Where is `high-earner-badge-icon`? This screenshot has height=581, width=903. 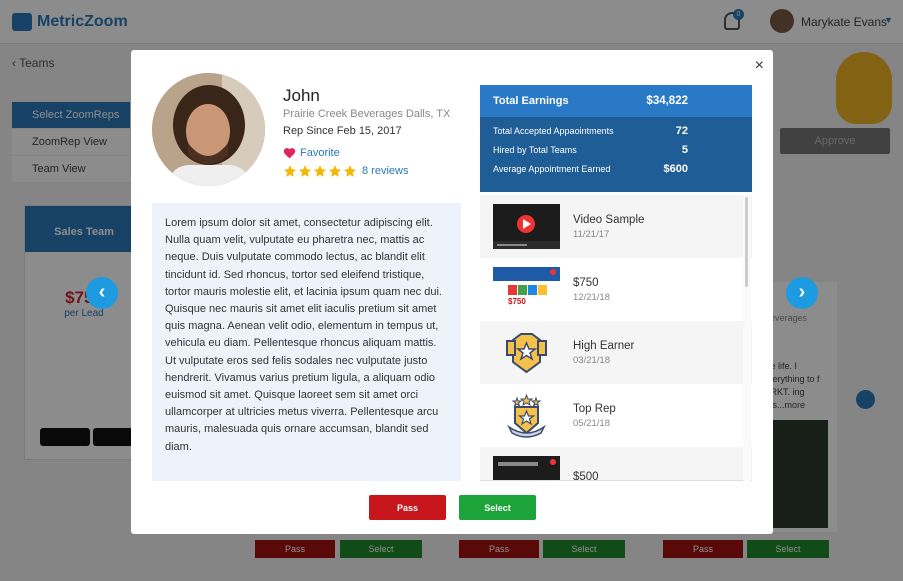 high-earner-badge-icon is located at coordinates (526, 352).